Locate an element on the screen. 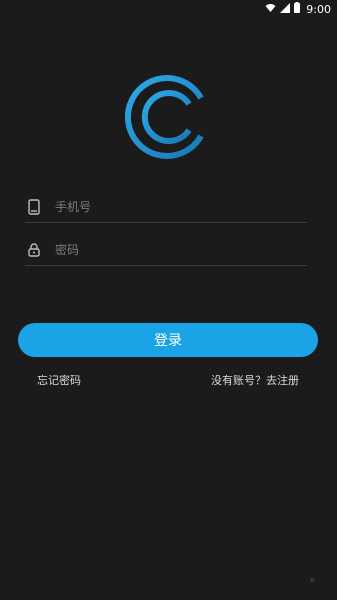 This screenshot has height=600, width=337. password-field is located at coordinates (166, 250).